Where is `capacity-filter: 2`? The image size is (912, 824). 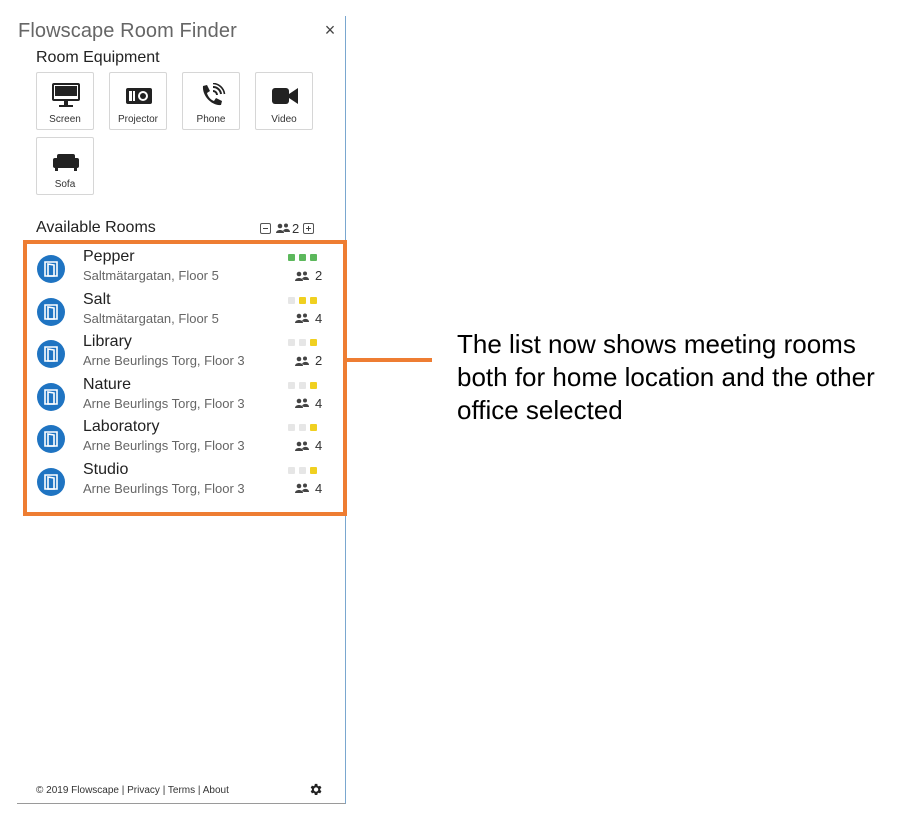
capacity-filter: 2 is located at coordinates (287, 228).